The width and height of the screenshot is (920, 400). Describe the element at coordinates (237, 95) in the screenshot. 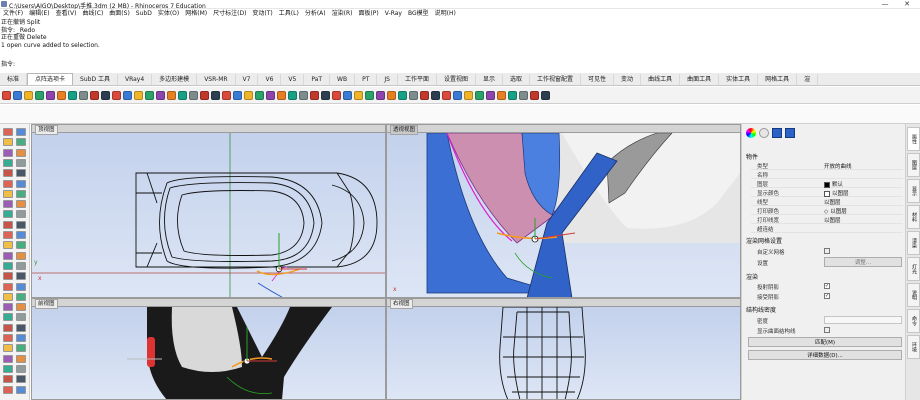

I see `rectangle-icon` at that location.